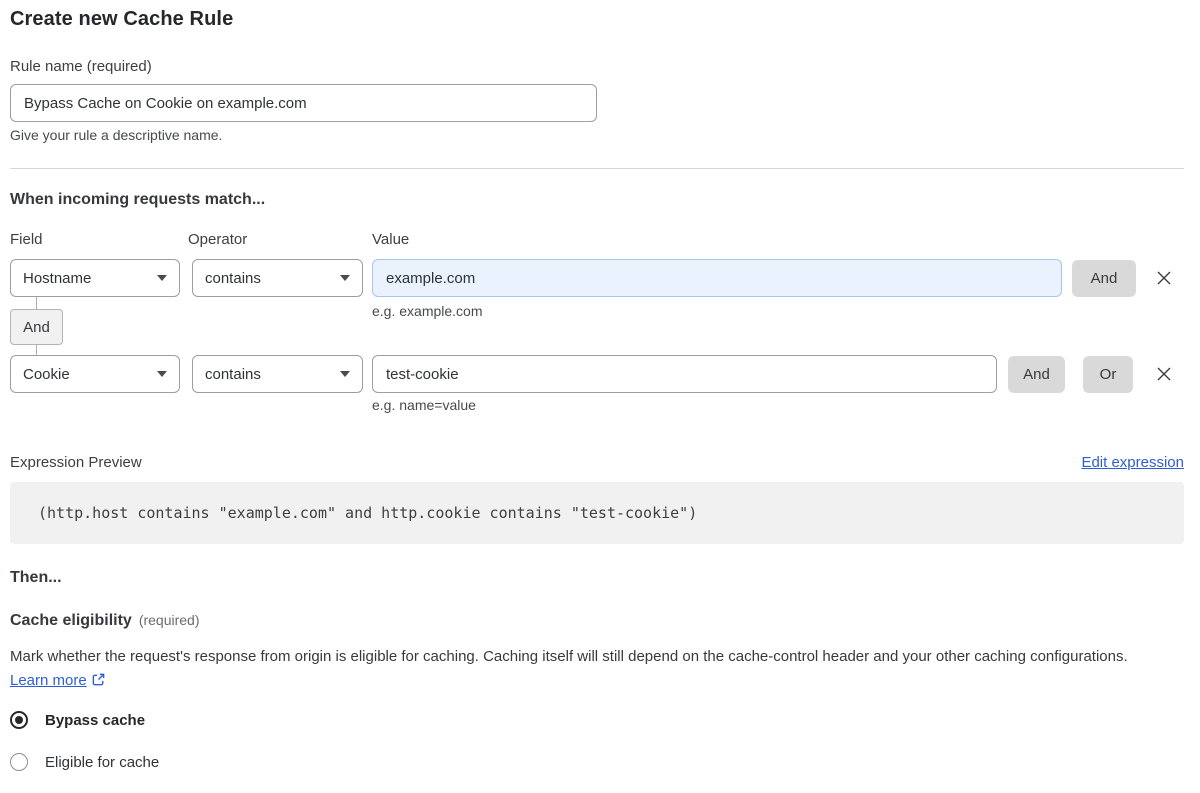 The height and width of the screenshot is (793, 1200). What do you see at coordinates (26, 239) in the screenshot?
I see `field-column-label: Field` at bounding box center [26, 239].